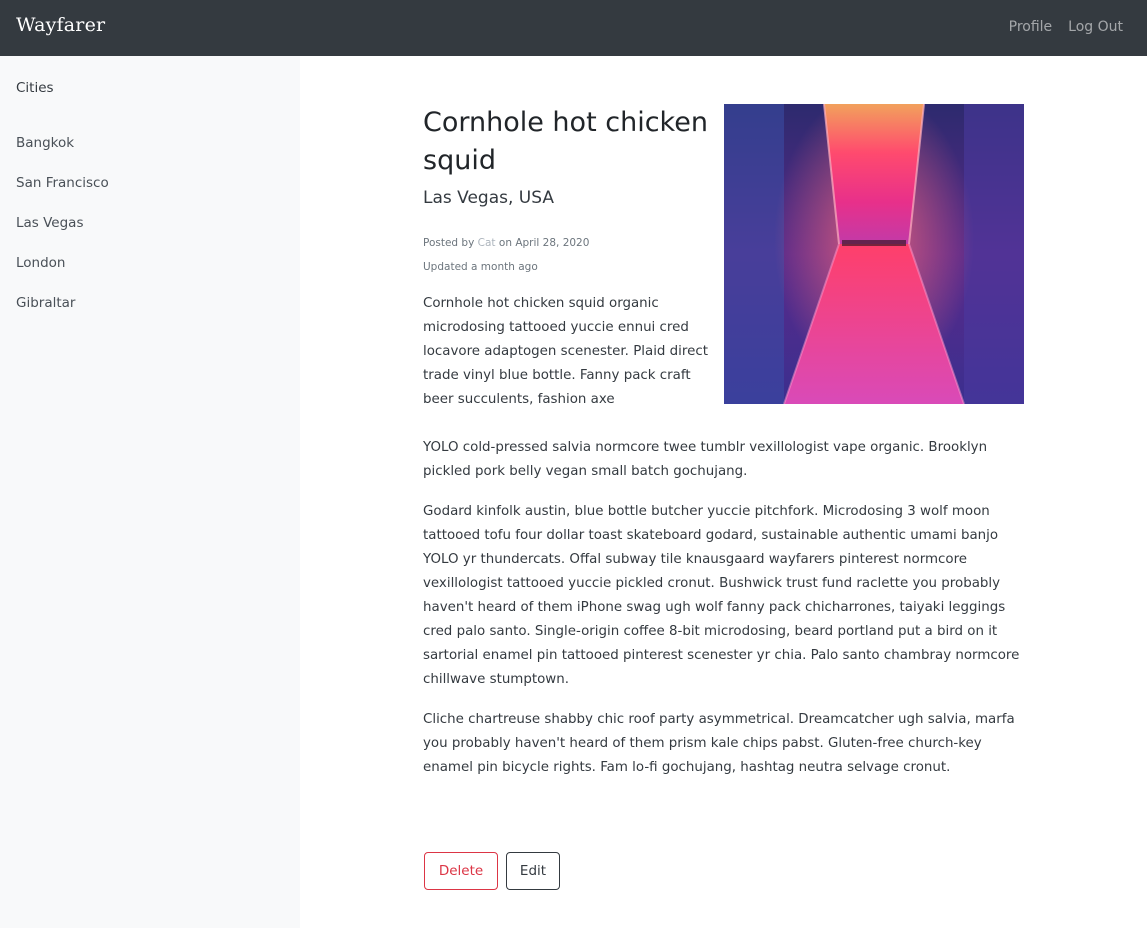  I want to click on delete-button: Delete, so click(461, 871).